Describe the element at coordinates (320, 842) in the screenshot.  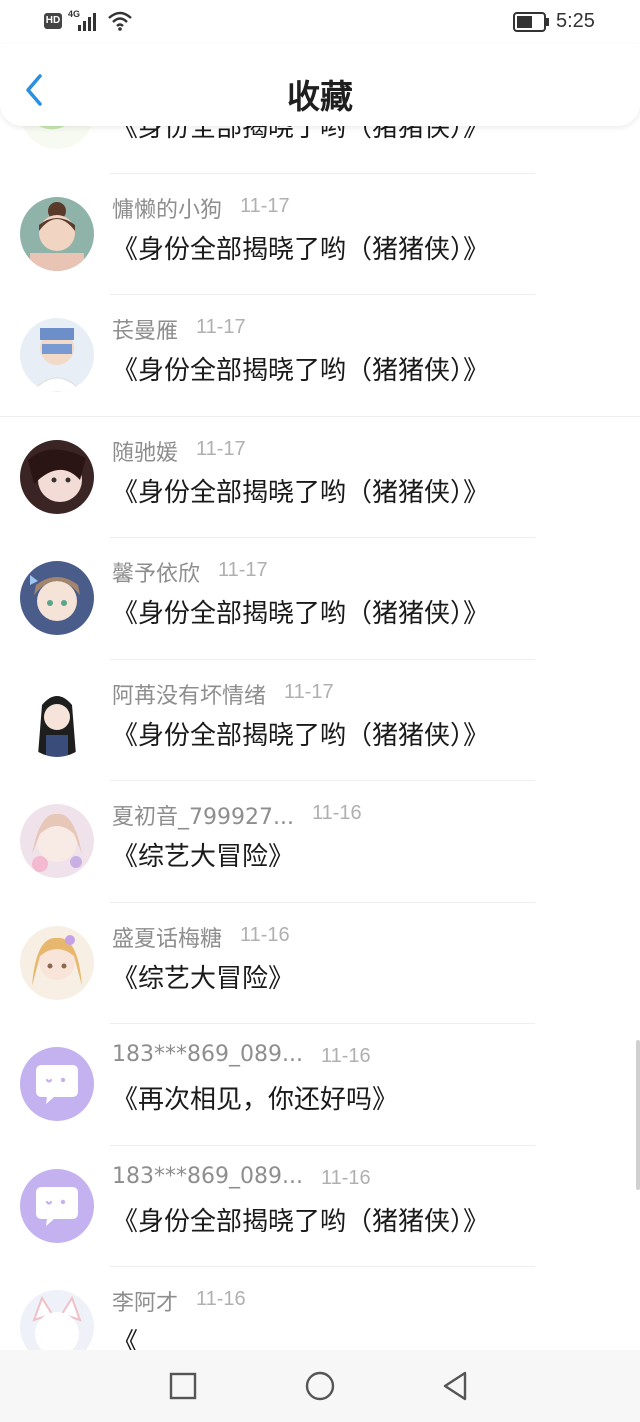
I see `favorite-item: 夏初音_799927... 11-16 《综艺大冒险》` at that location.